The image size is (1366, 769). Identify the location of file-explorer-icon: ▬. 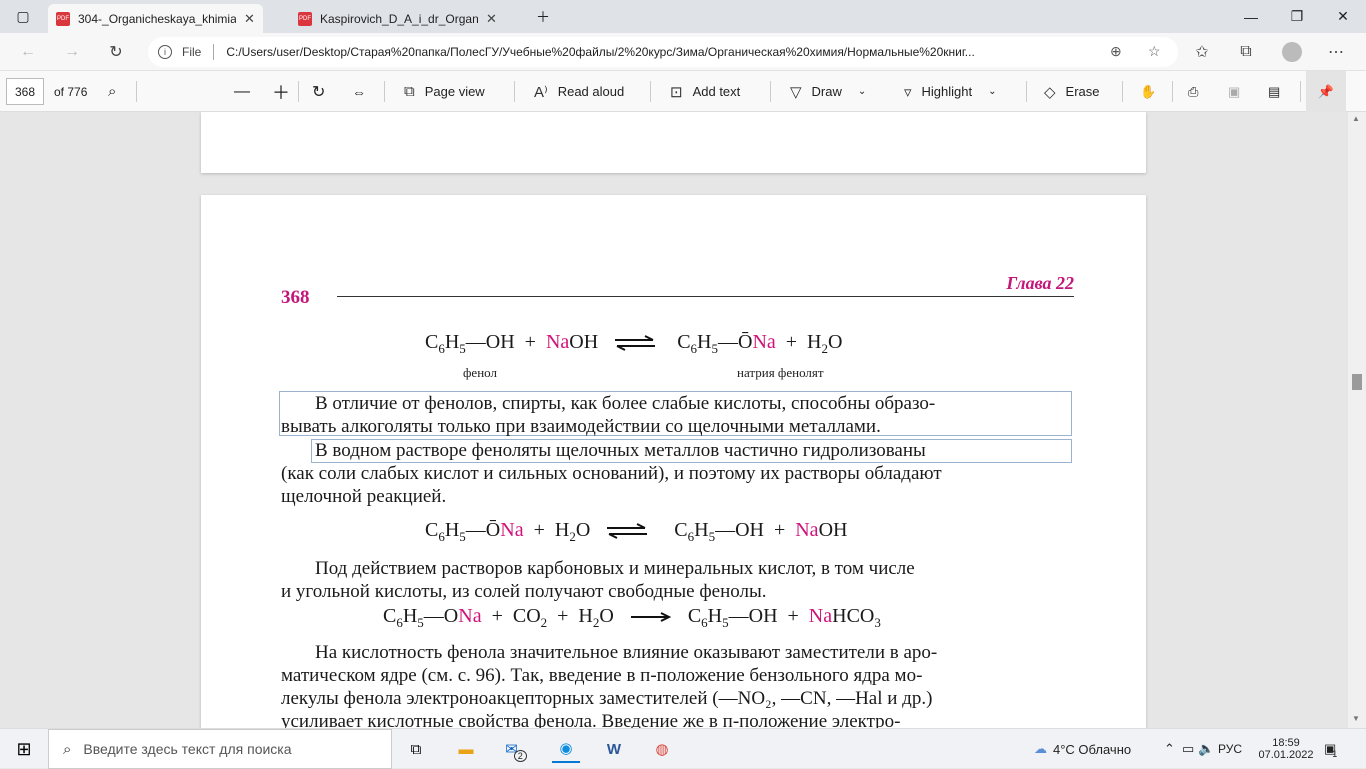
(466, 749).